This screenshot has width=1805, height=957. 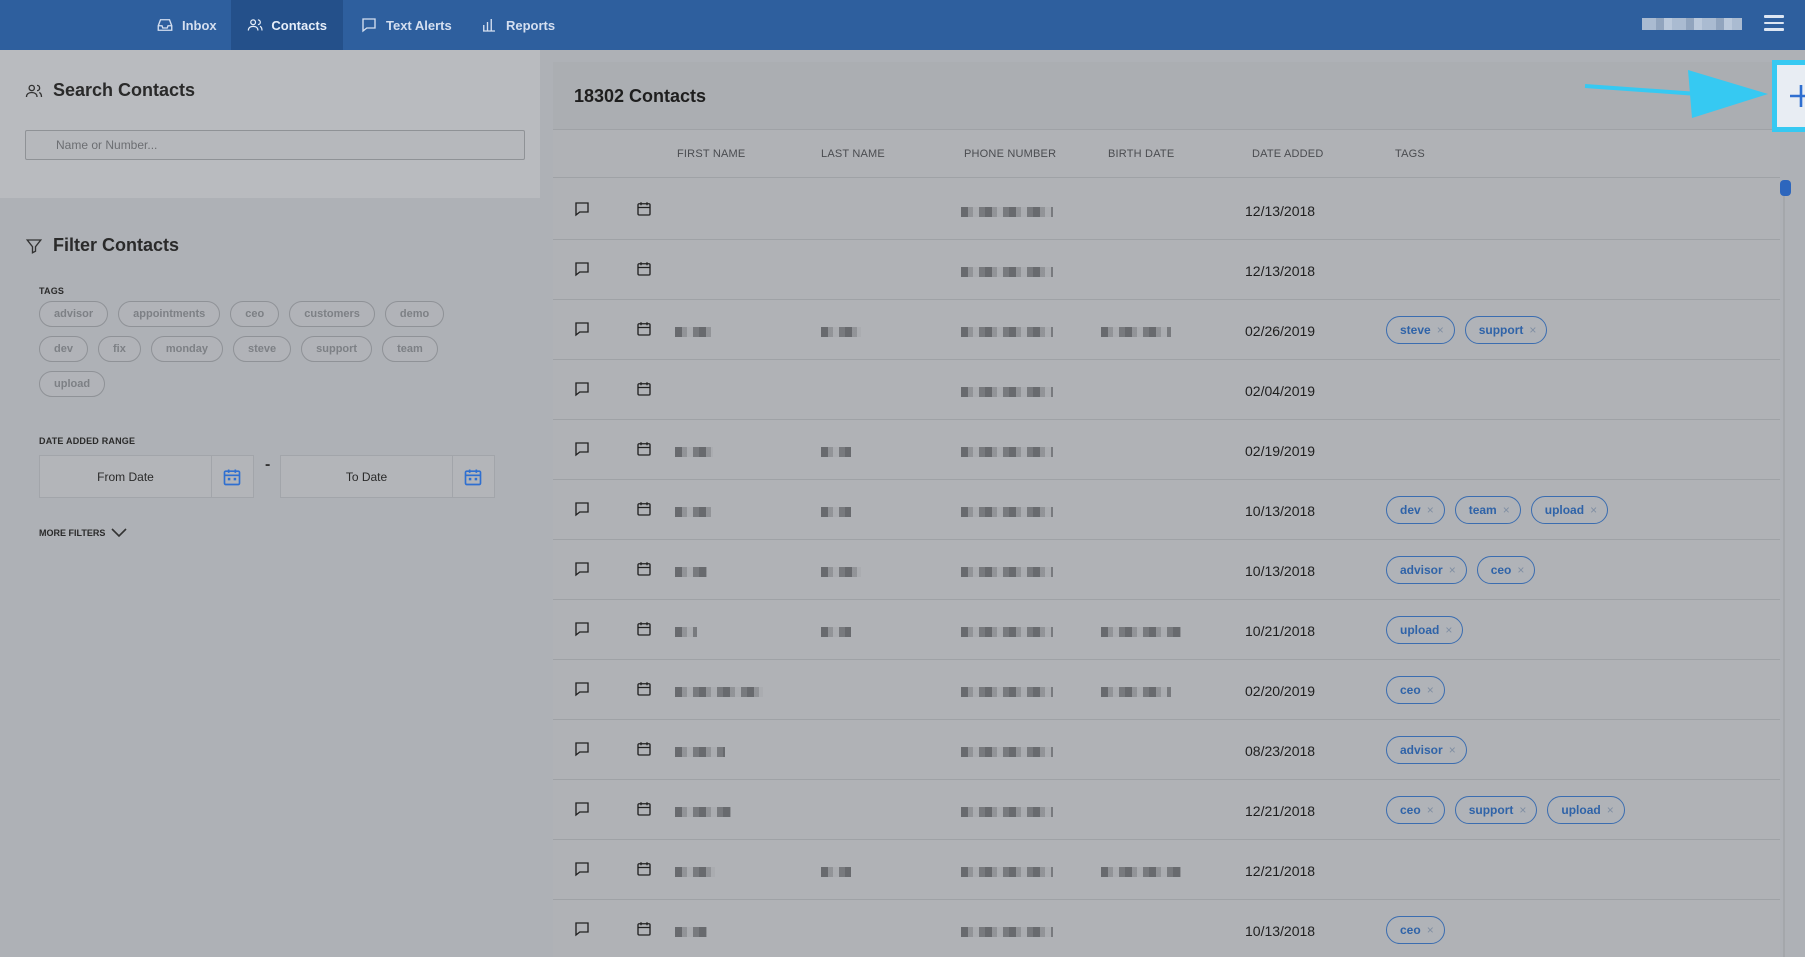 What do you see at coordinates (119, 349) in the screenshot?
I see `tag-filter-chip: fix` at bounding box center [119, 349].